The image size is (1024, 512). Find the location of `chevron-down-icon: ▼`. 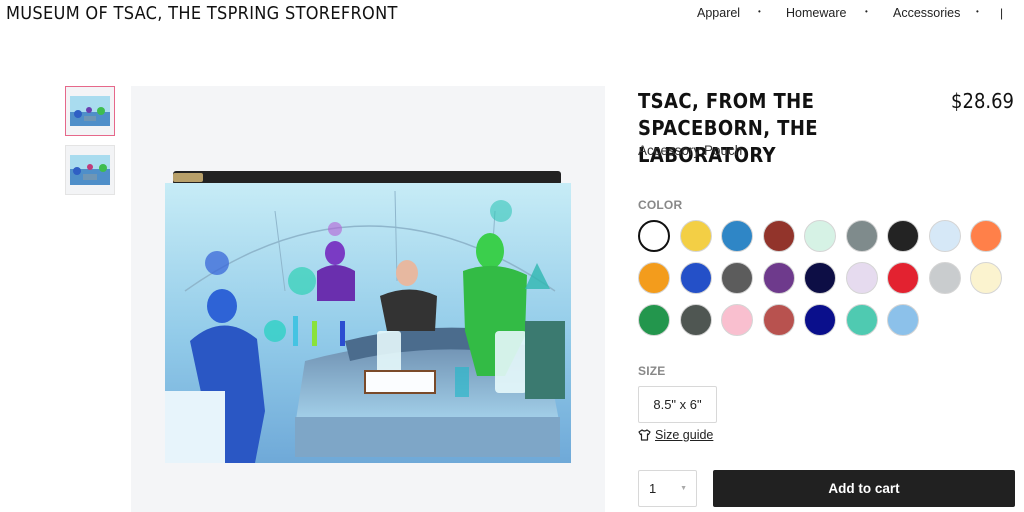

chevron-down-icon: ▼ is located at coordinates (683, 488).